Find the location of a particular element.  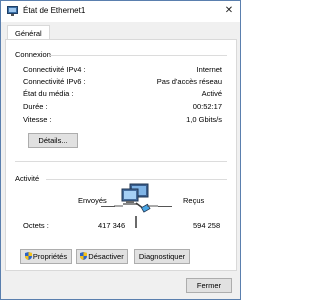

octets-sent-value: 417 346 is located at coordinates (112, 225).